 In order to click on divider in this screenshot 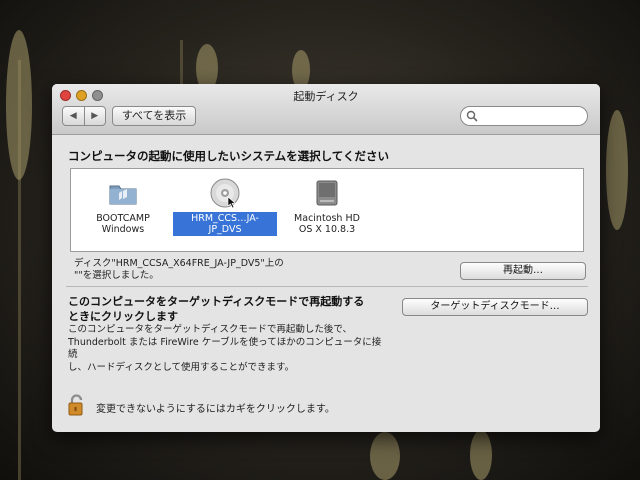, I will do `click(327, 286)`.